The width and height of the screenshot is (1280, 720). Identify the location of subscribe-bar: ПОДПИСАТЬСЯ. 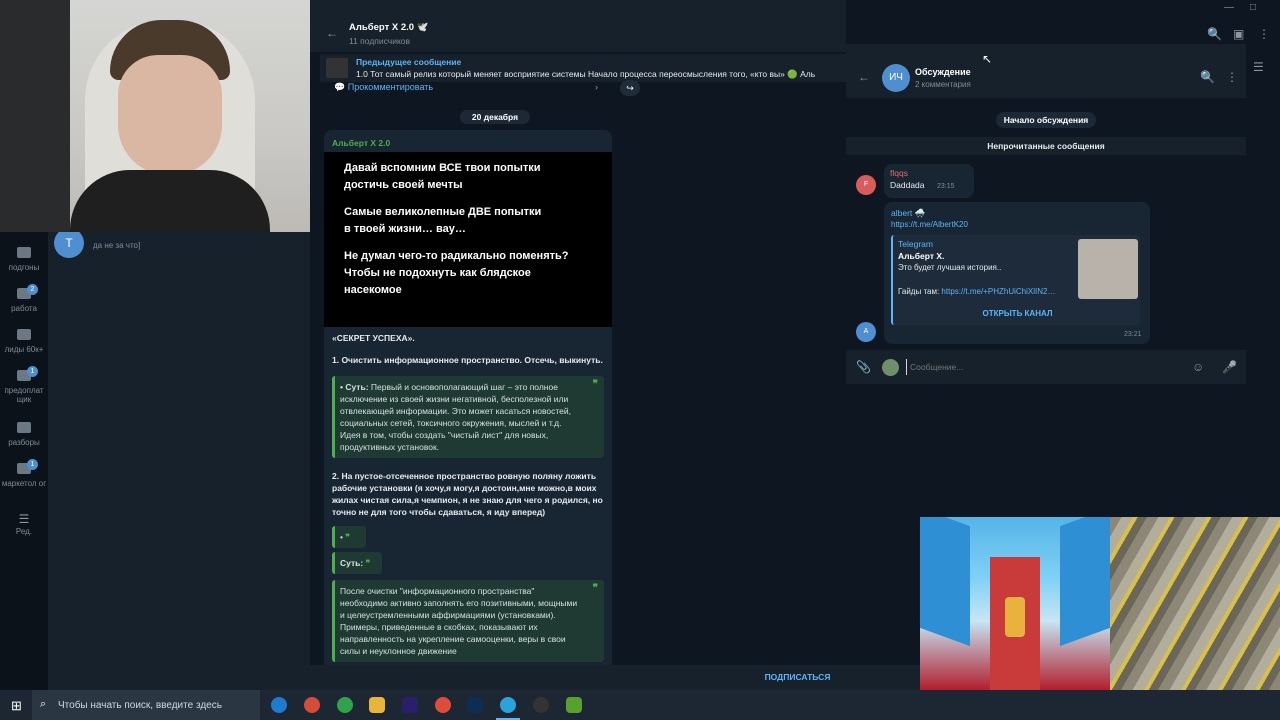
(615, 677).